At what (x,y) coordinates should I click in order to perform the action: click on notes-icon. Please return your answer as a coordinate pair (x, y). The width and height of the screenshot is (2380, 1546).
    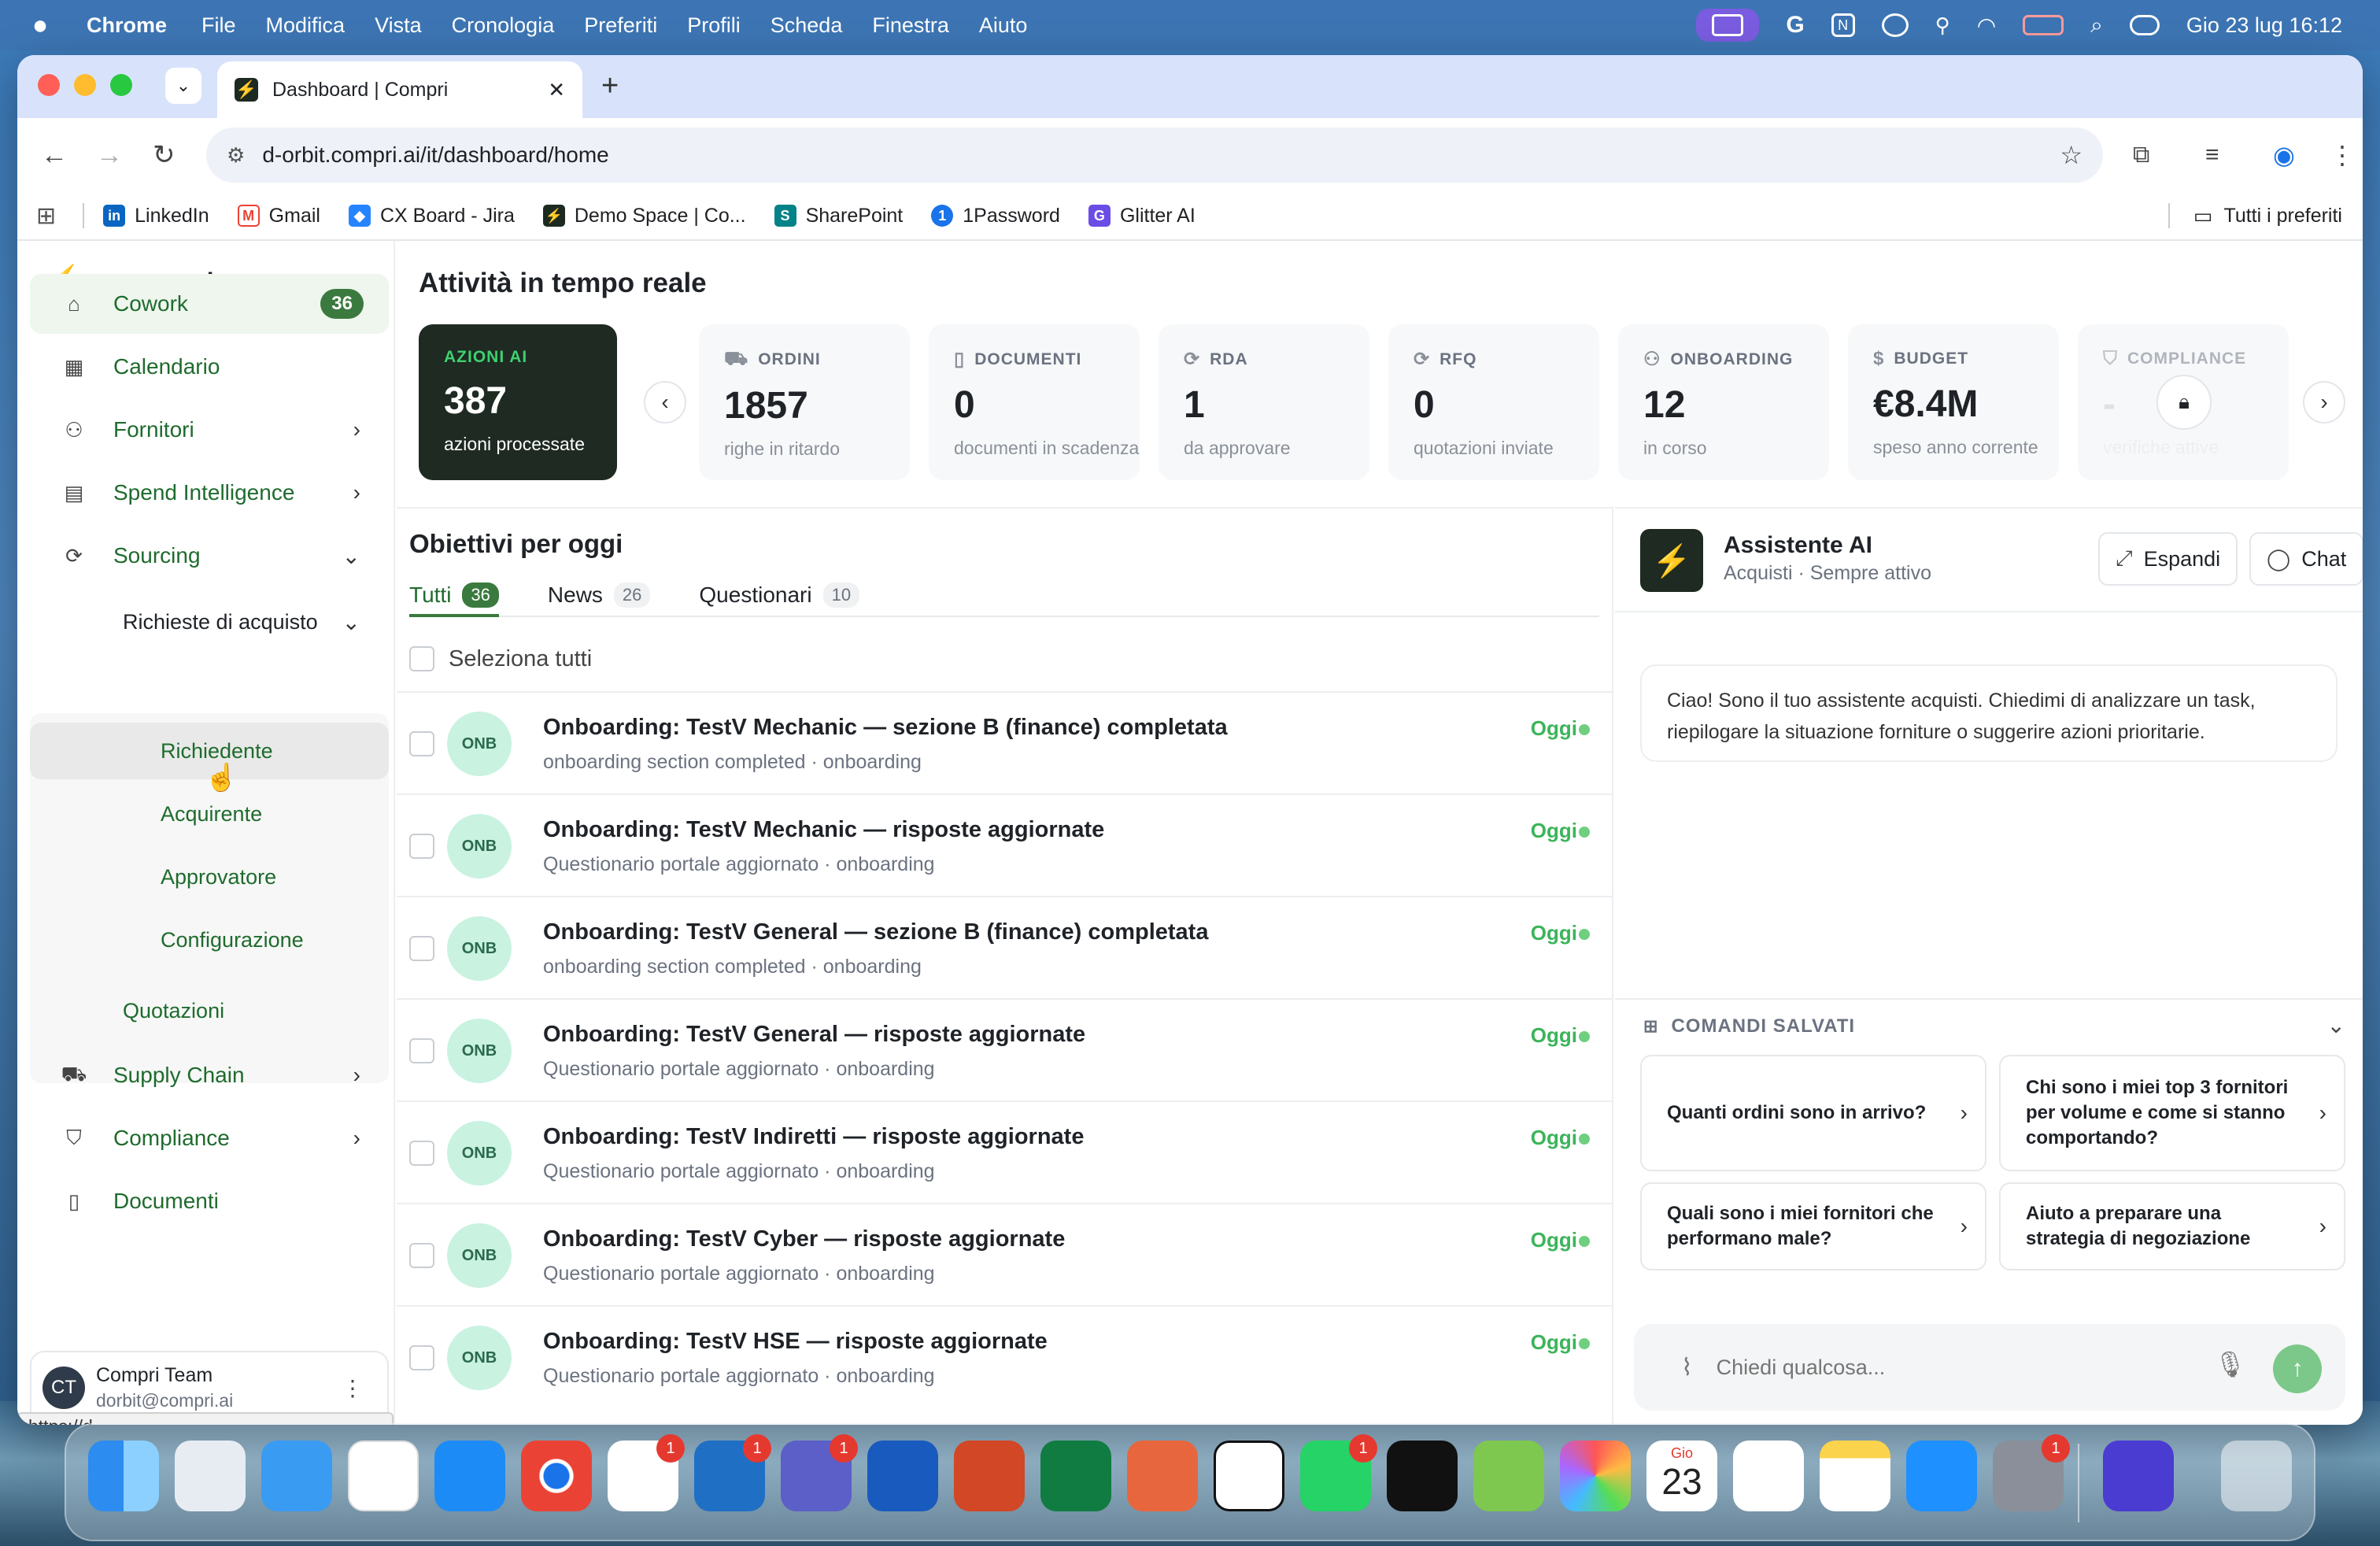
    Looking at the image, I should click on (1855, 1476).